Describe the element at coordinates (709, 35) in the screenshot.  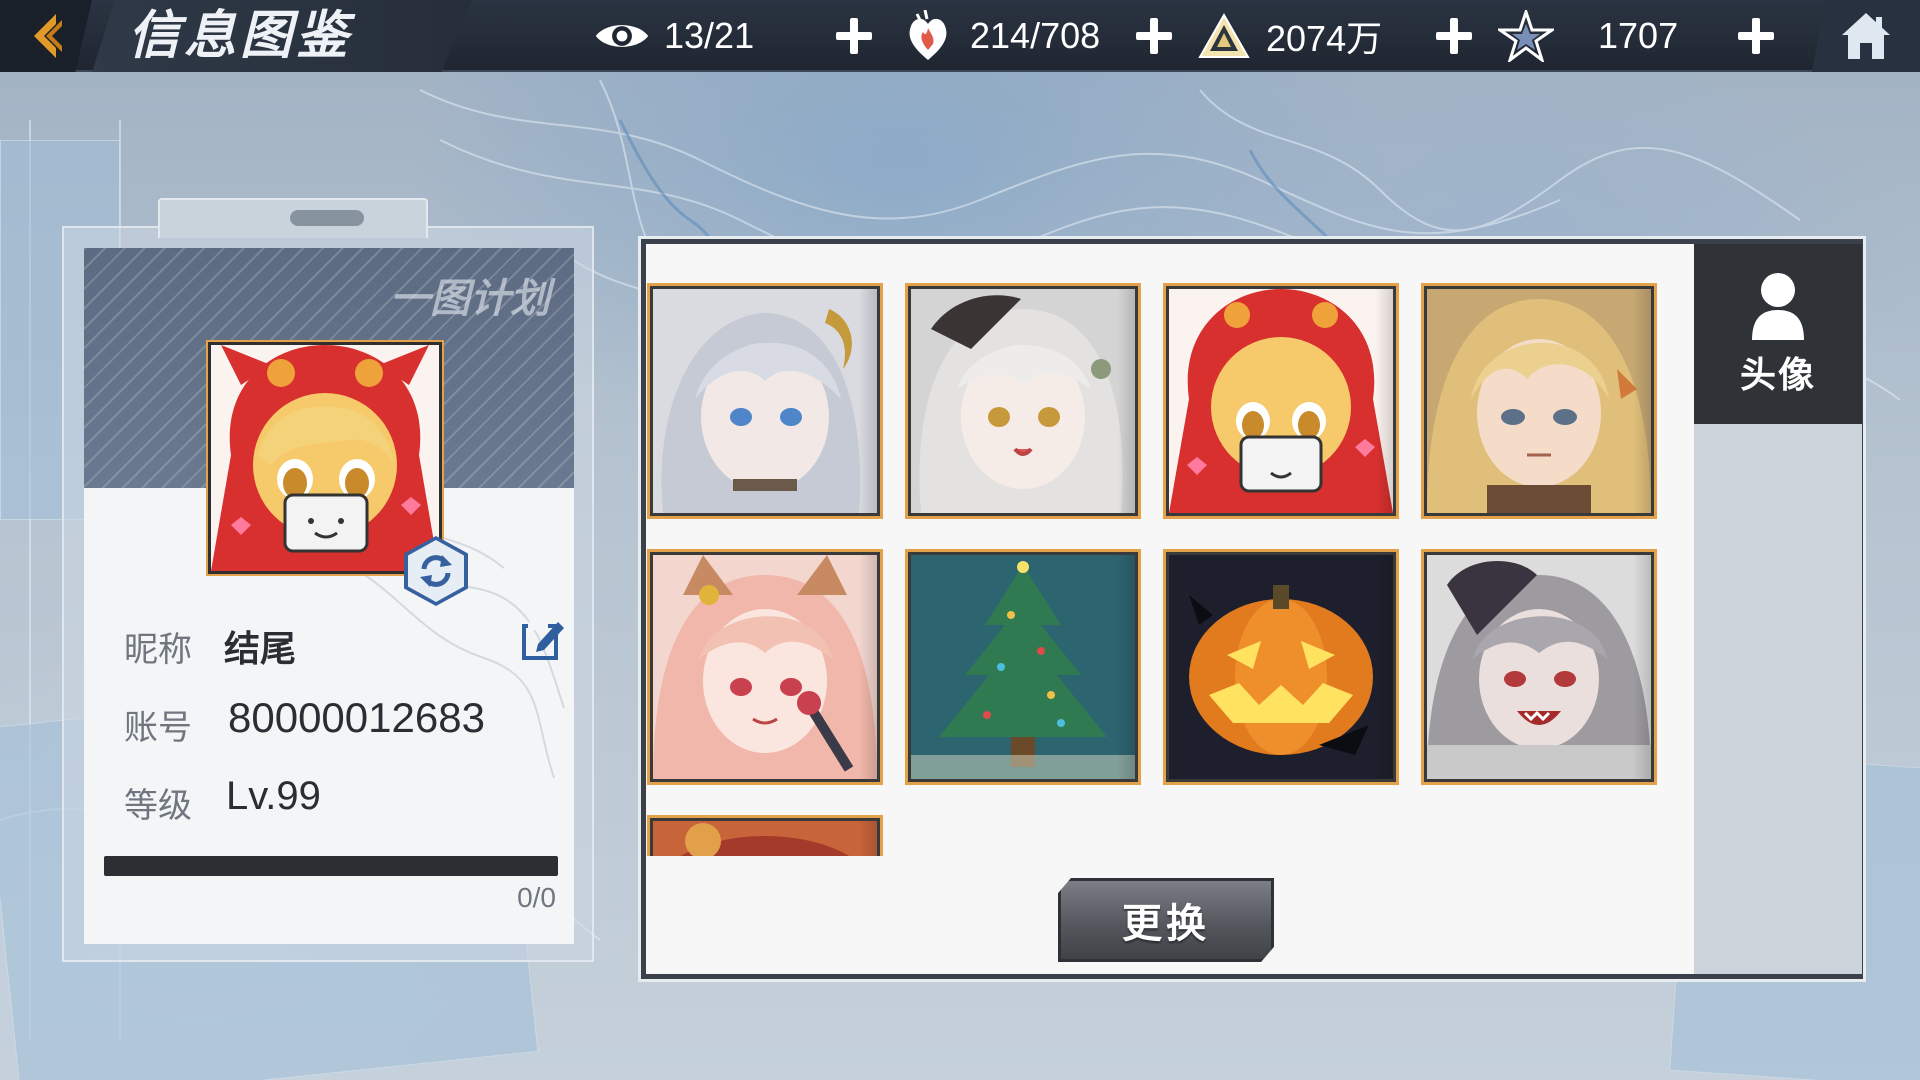
I see `resource-value: 13/21` at that location.